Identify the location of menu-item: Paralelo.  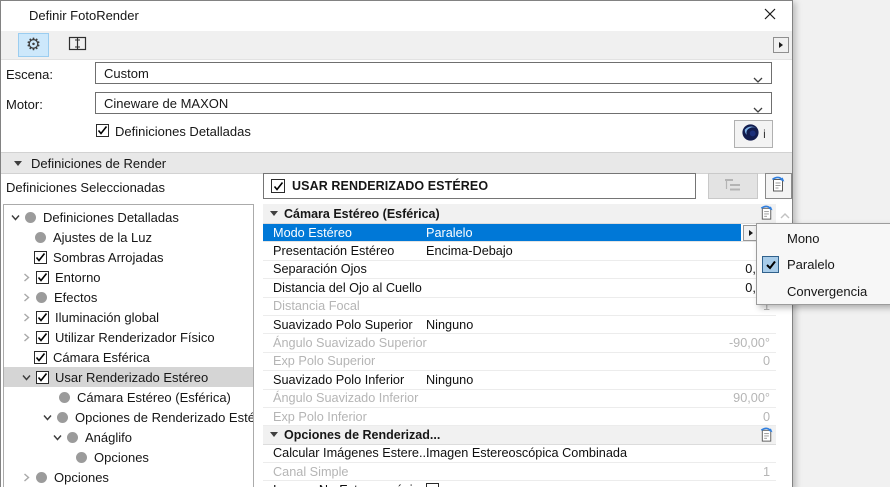
(823, 265).